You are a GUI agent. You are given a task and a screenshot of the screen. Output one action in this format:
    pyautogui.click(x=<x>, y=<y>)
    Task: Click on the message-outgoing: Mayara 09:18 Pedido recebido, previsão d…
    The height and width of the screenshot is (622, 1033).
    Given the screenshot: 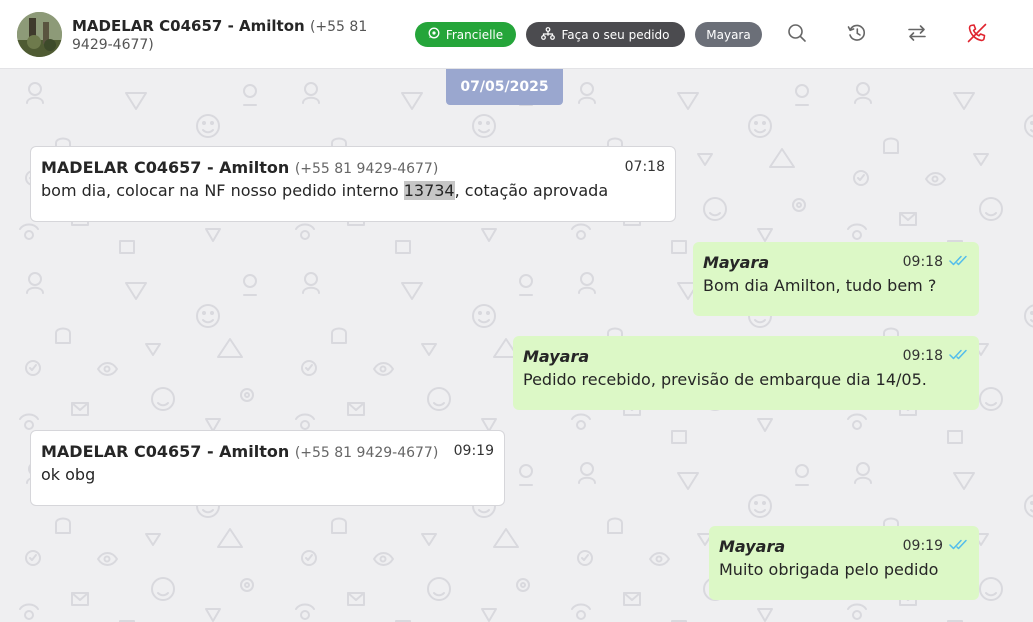 What is the action you would take?
    pyautogui.click(x=746, y=373)
    